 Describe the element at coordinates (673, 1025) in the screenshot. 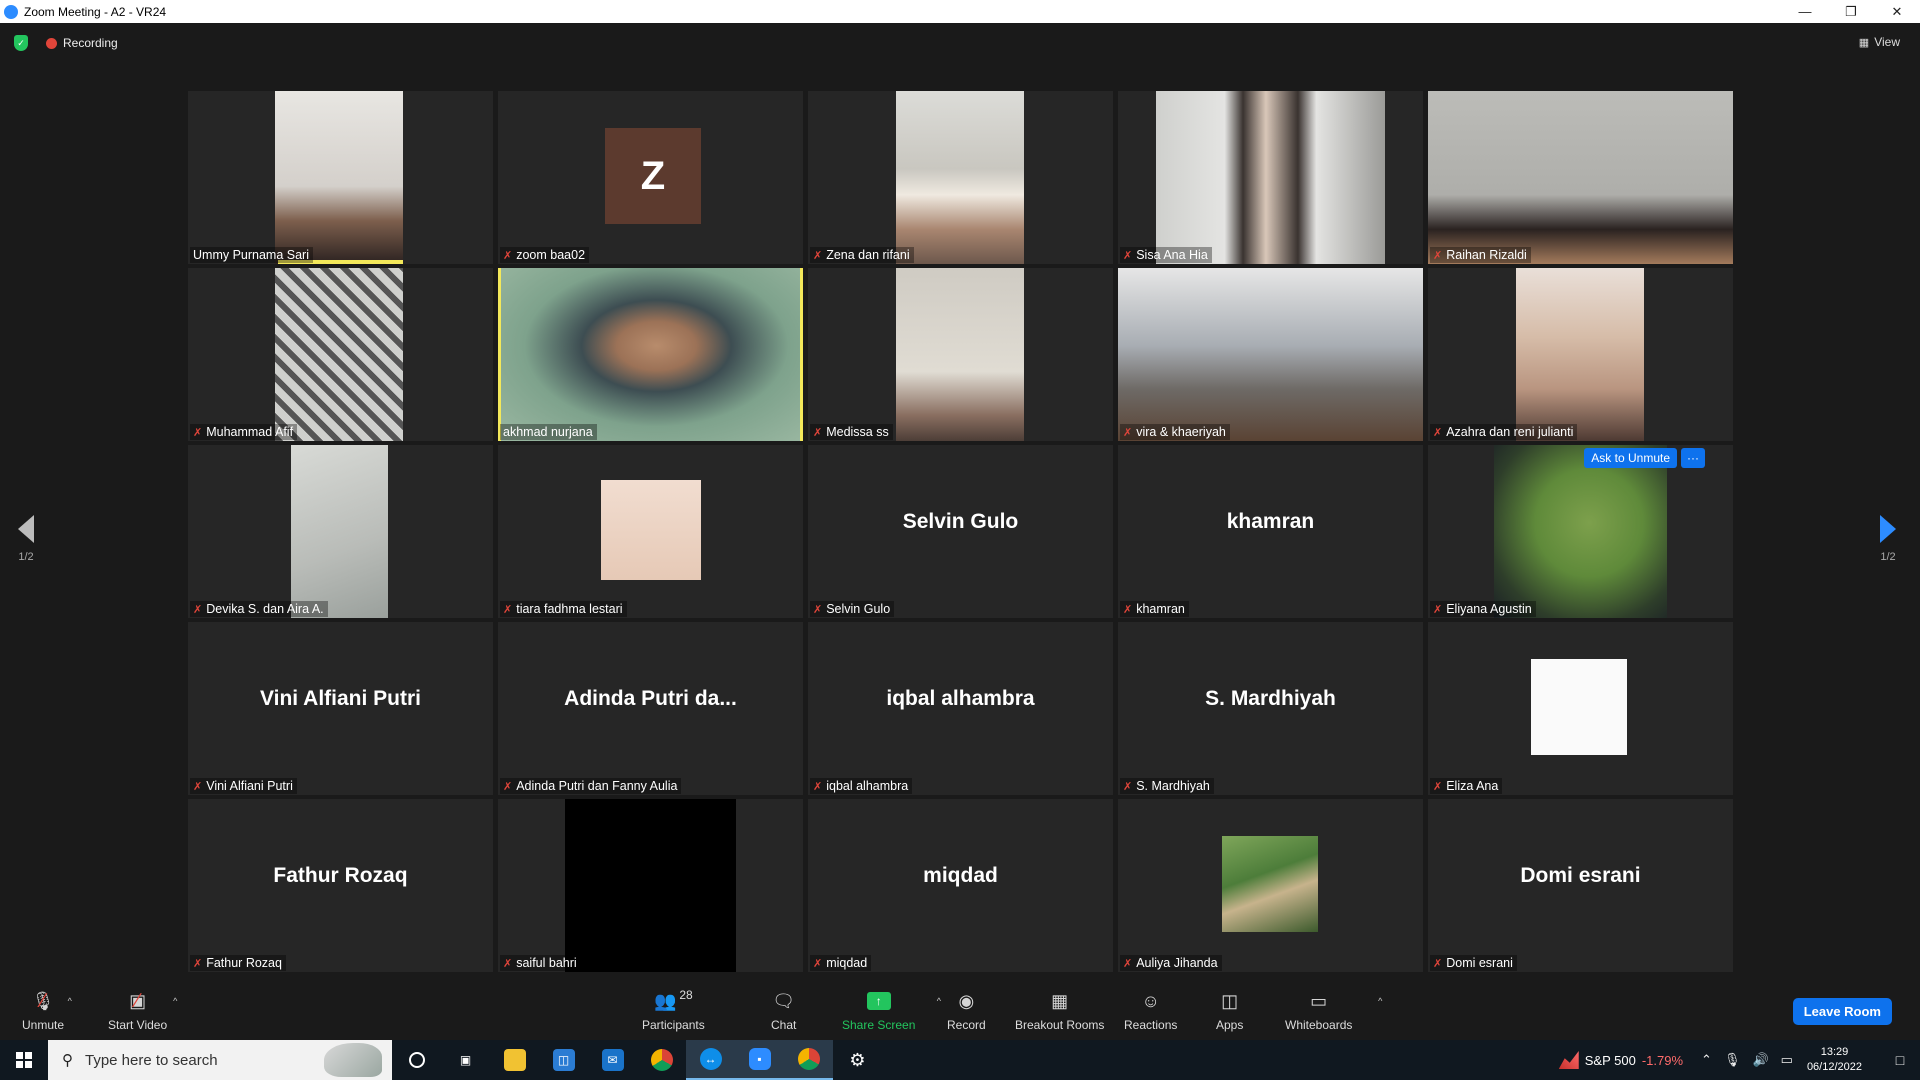

I see `participants-label: Participants` at that location.